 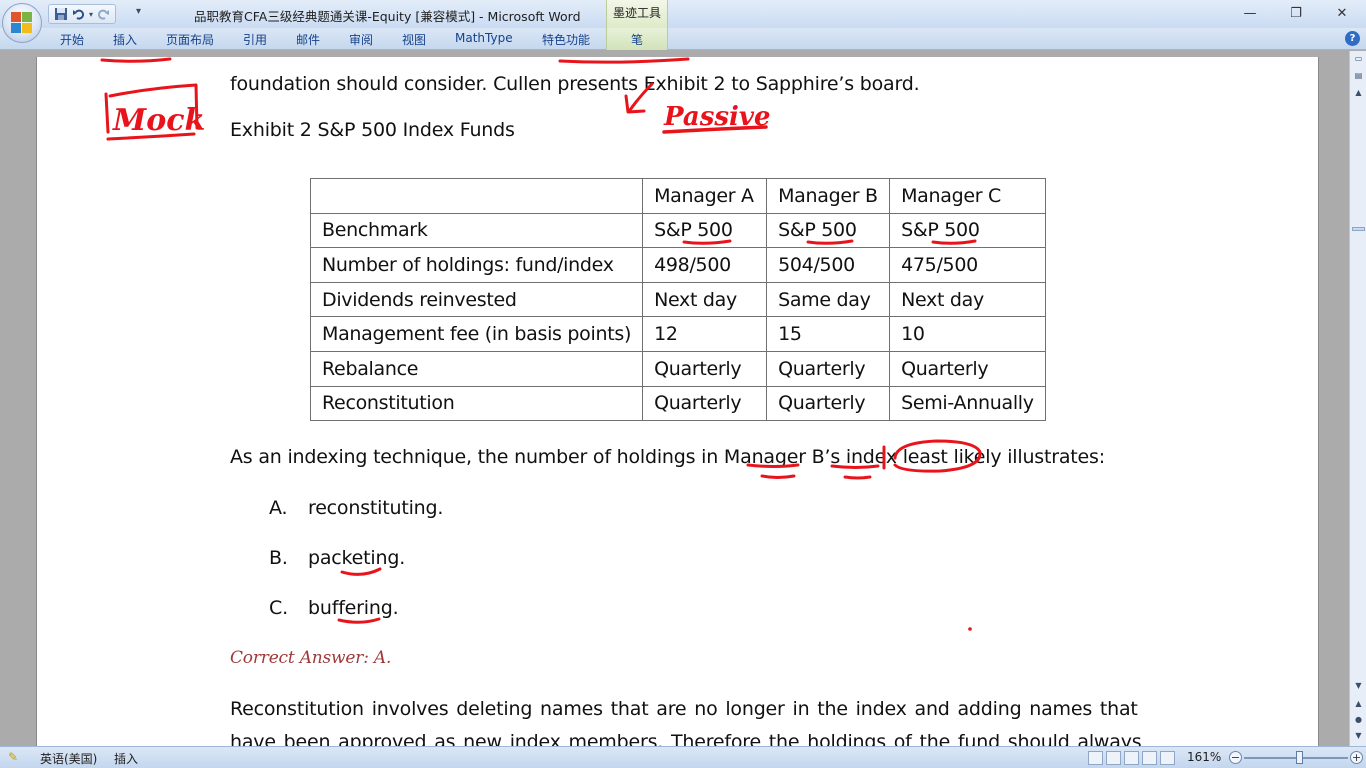 I want to click on full-screen-reading-view-icon, so click(x=1113, y=758).